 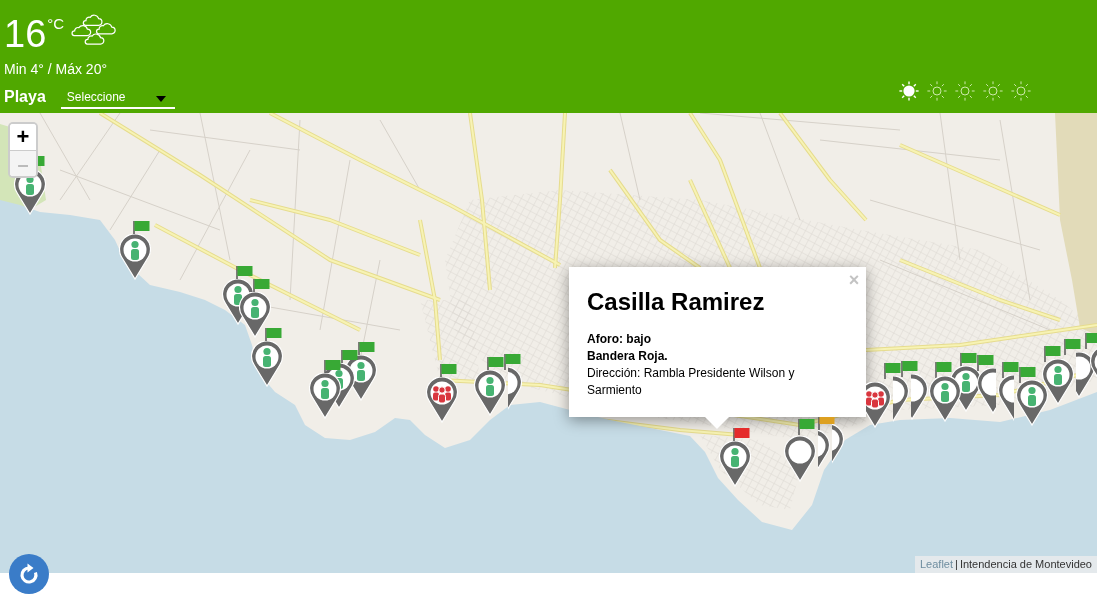 I want to click on refresh-button, so click(x=29, y=574).